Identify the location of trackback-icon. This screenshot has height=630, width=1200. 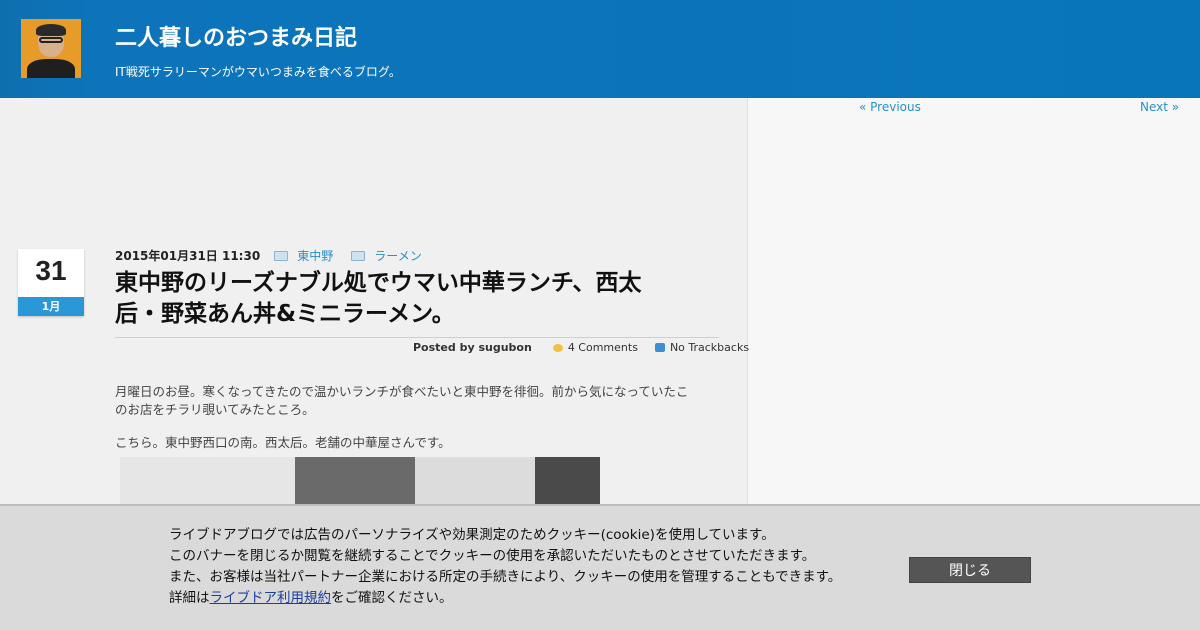
(659, 347).